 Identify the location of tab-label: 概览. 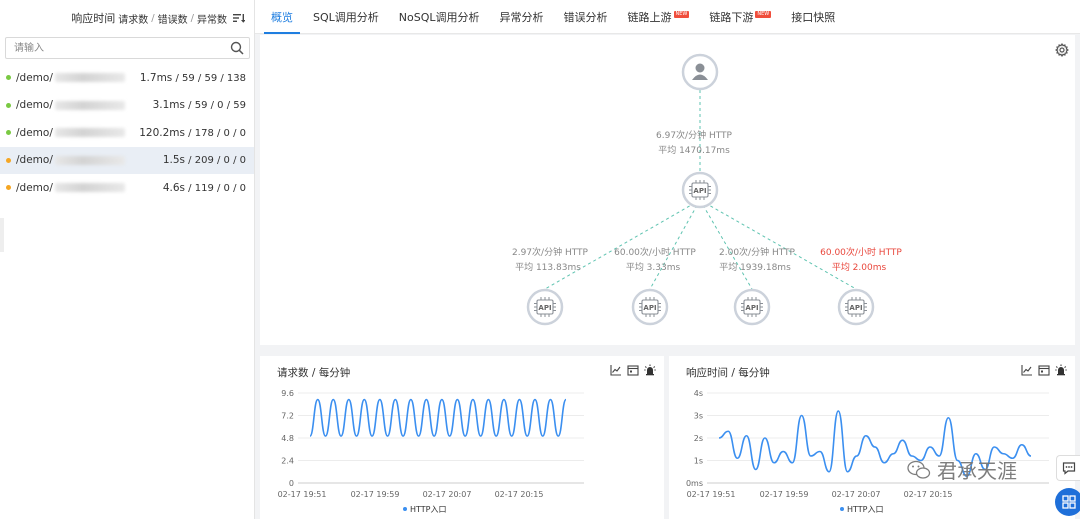
(282, 17).